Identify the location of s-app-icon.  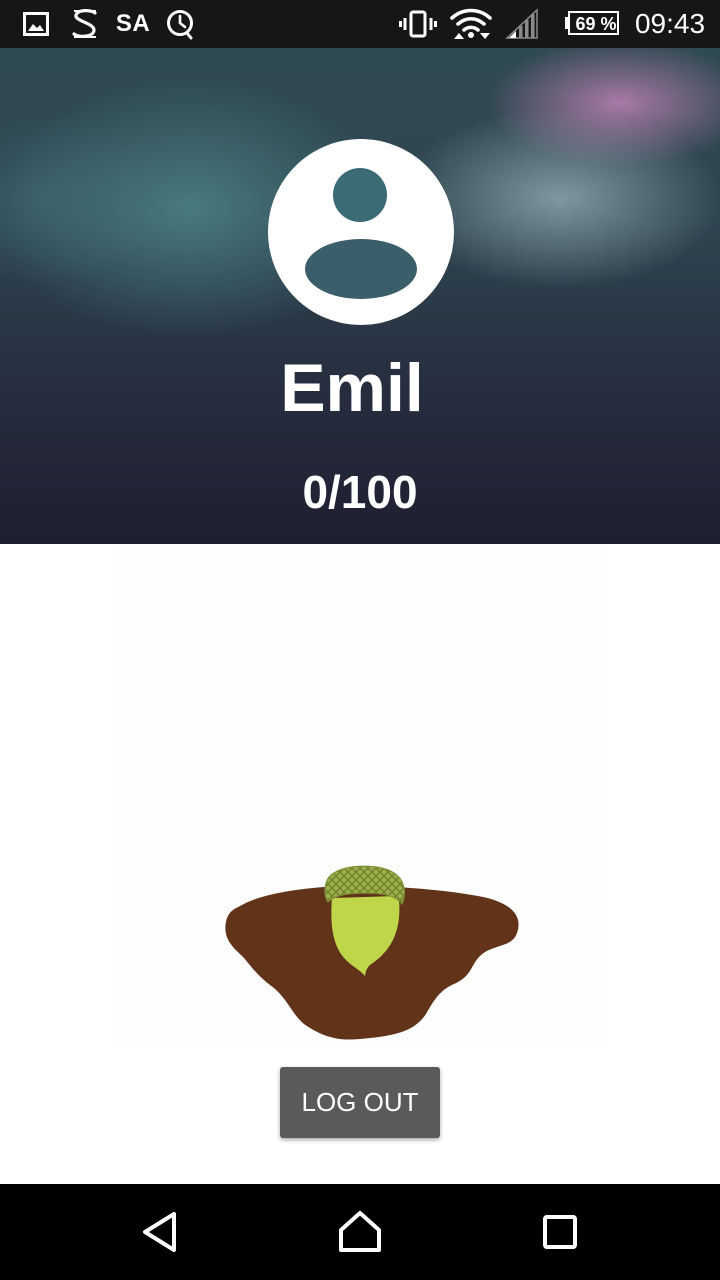
(85, 24).